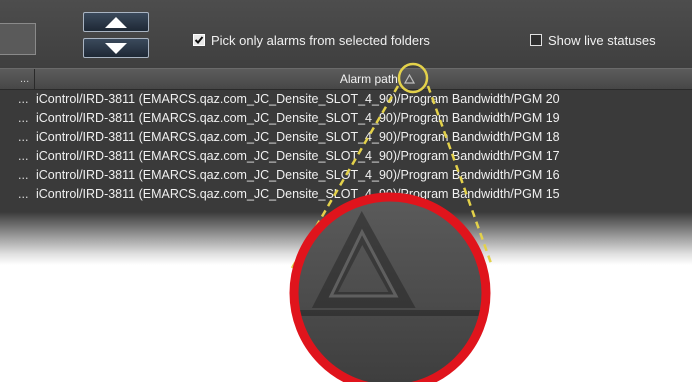 This screenshot has height=382, width=692. I want to click on partial-field, so click(18, 39).